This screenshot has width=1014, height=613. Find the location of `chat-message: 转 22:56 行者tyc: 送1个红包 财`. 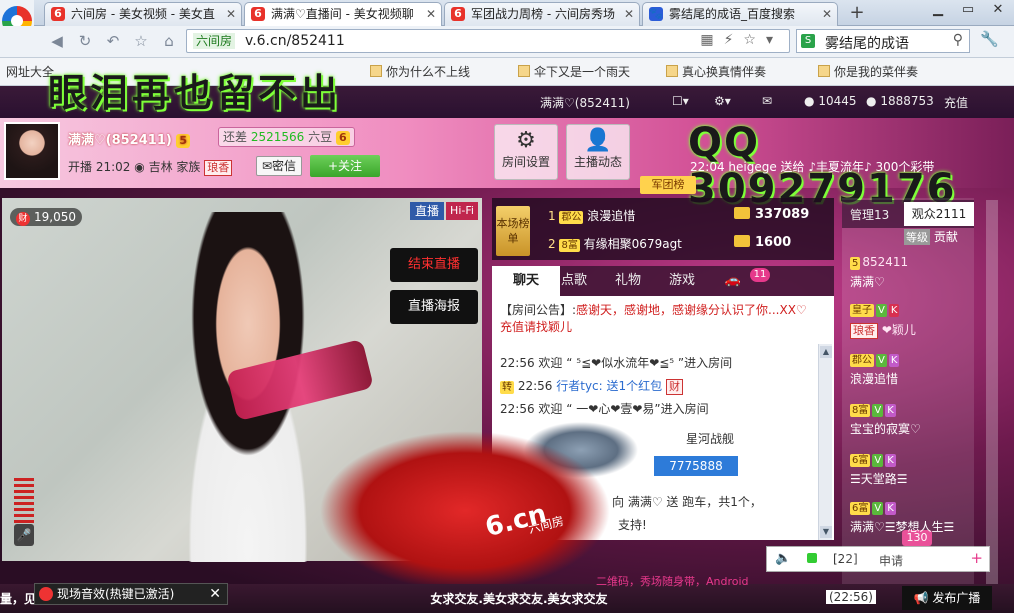

chat-message: 转 22:56 行者tyc: 送1个红包 财 is located at coordinates (591, 386).